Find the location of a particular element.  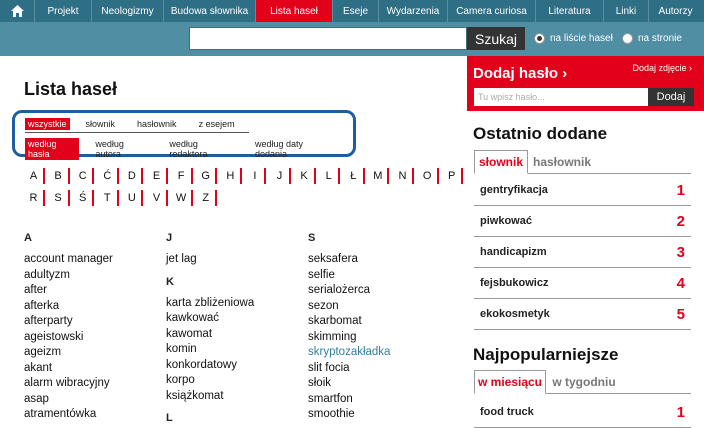

letter-link: D is located at coordinates (133, 176).